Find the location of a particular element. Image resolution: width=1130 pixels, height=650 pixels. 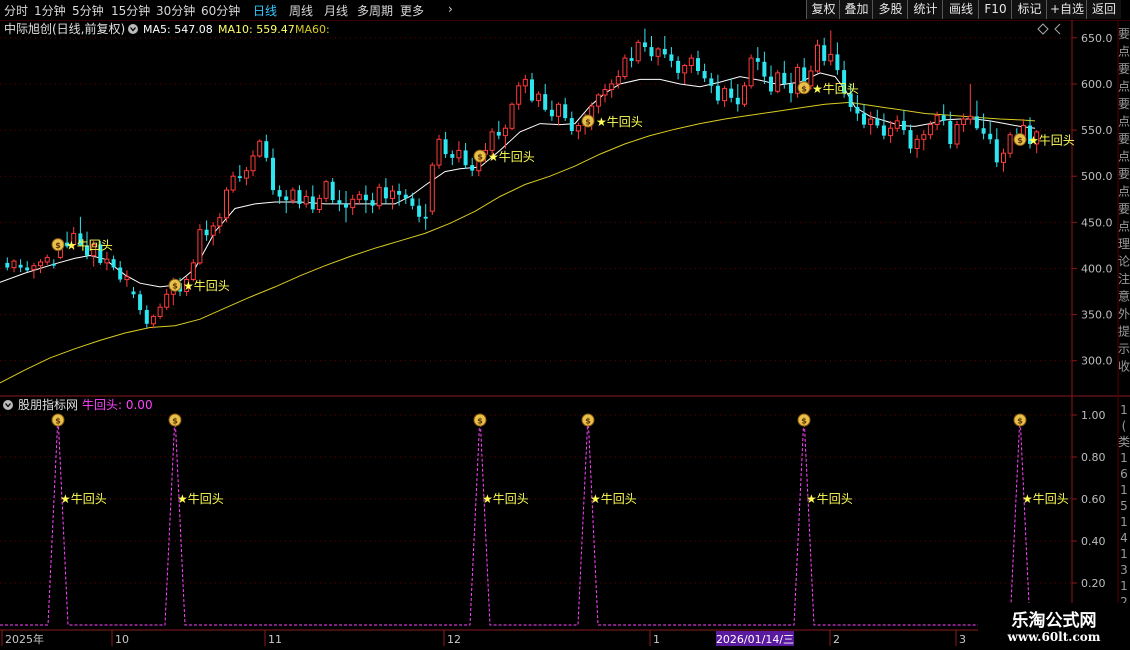

indicator-signal-label-4: ★牛回头 is located at coordinates (829, 498).